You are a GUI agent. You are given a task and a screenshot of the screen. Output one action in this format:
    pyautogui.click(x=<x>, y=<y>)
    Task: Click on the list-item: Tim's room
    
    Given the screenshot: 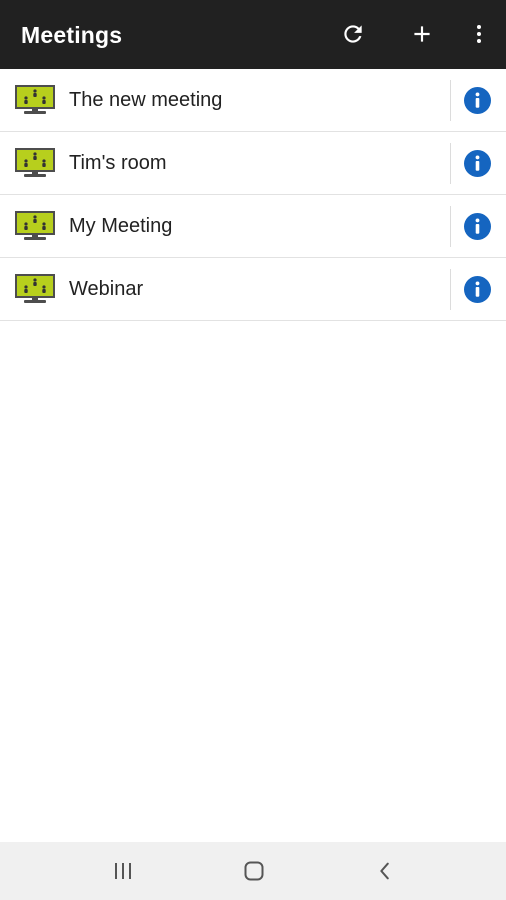 What is the action you would take?
    pyautogui.click(x=253, y=163)
    